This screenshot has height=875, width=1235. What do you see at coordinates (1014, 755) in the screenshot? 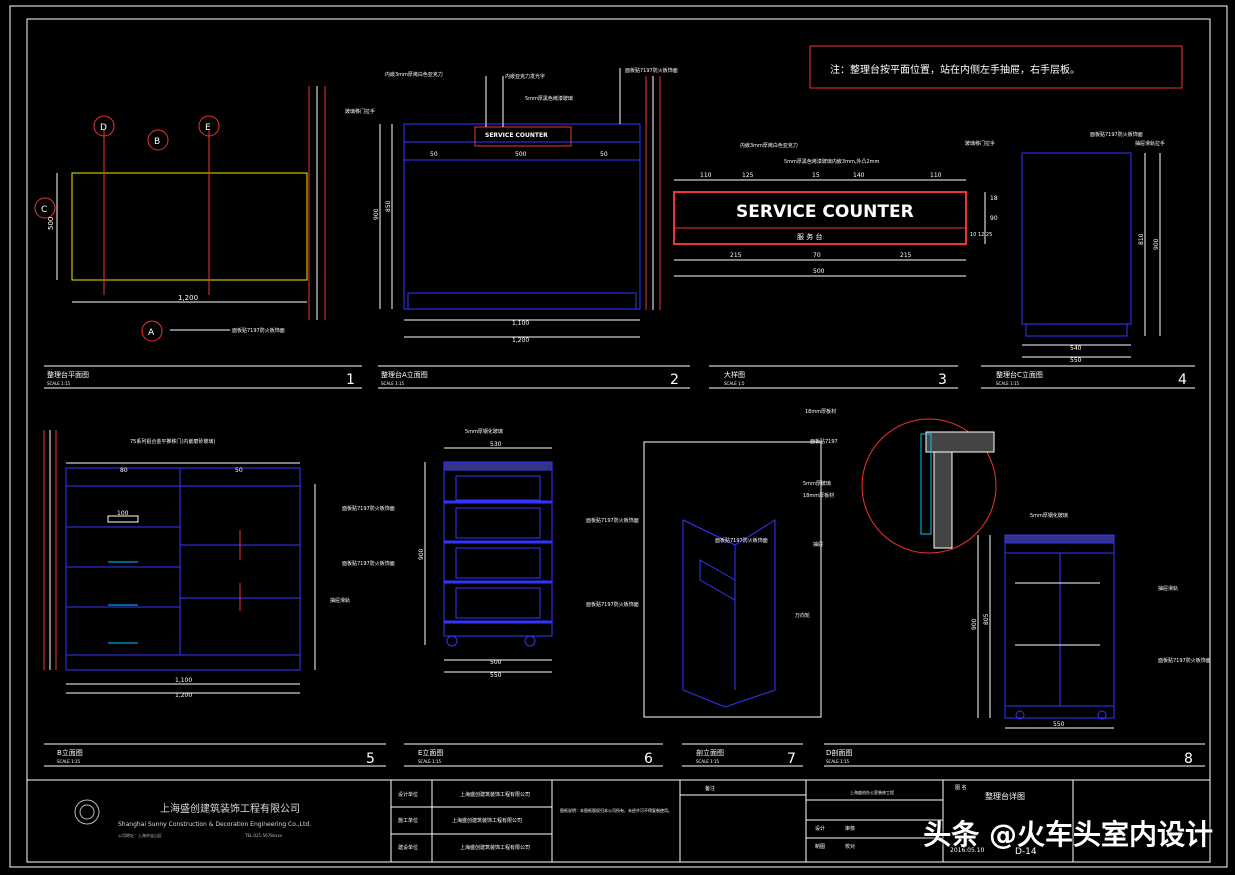
I see `panel-title-8: D剖面图 SCALE 1:15 8` at bounding box center [1014, 755].